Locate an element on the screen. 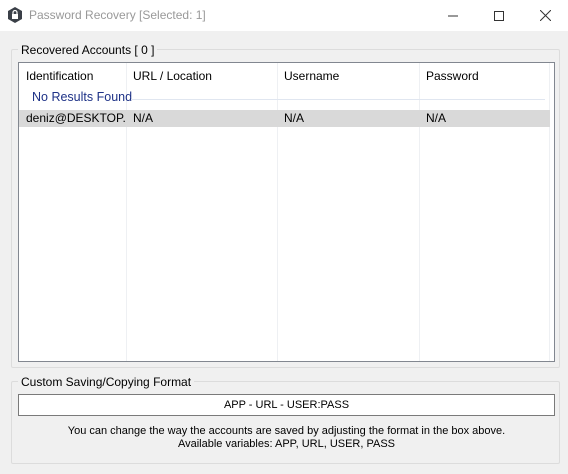  close-button is located at coordinates (545, 15).